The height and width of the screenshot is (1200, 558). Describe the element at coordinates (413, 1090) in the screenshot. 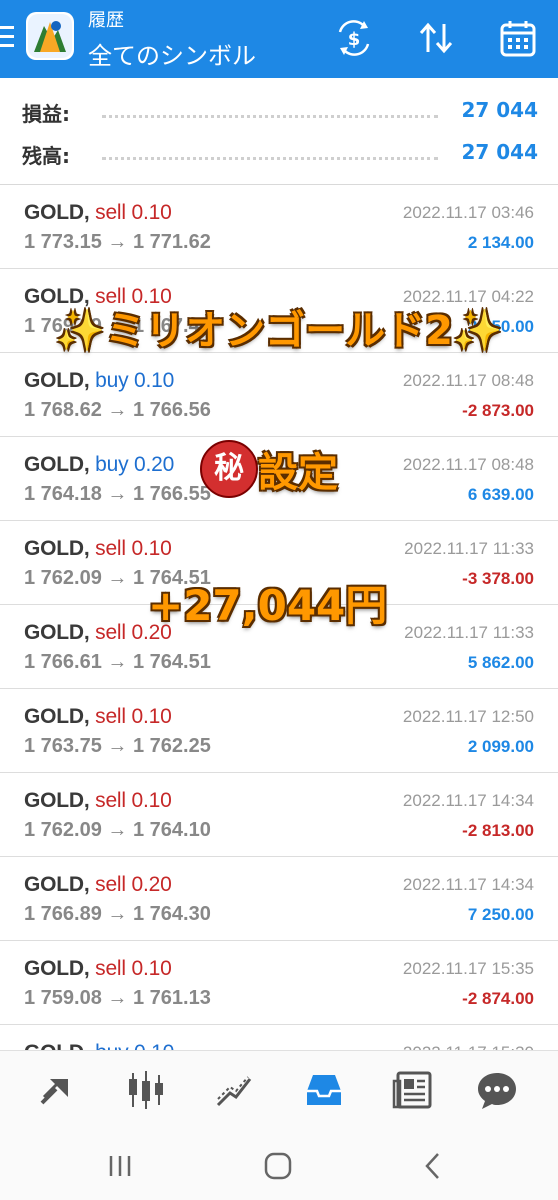

I see `news-icon` at that location.